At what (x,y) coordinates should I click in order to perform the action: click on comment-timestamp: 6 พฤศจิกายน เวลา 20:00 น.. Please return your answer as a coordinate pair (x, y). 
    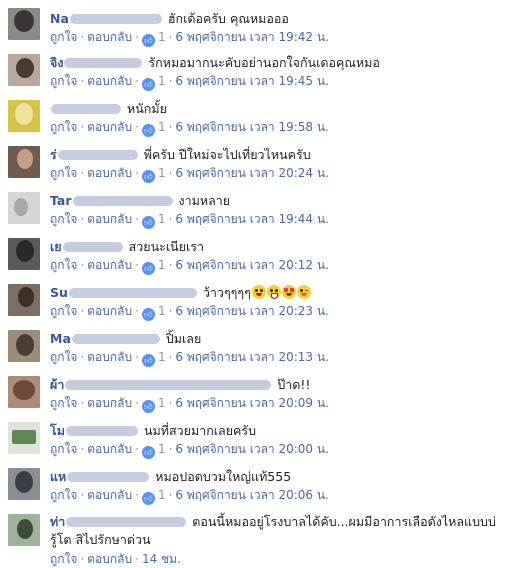
    Looking at the image, I should click on (252, 449).